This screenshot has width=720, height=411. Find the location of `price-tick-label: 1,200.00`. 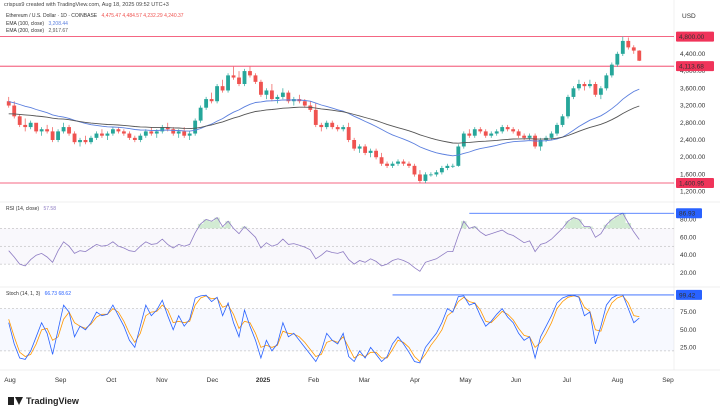

price-tick-label: 1,200.00 is located at coordinates (693, 192).